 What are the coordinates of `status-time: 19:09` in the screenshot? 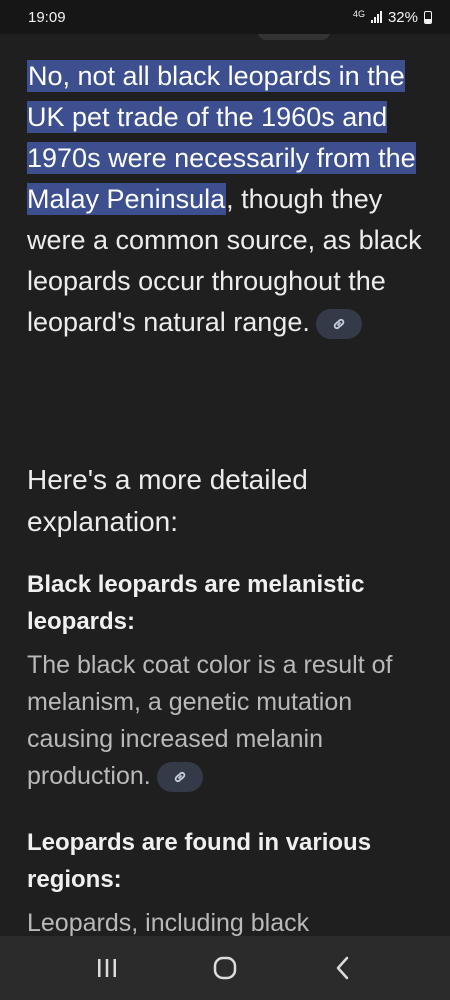 It's located at (47, 17).